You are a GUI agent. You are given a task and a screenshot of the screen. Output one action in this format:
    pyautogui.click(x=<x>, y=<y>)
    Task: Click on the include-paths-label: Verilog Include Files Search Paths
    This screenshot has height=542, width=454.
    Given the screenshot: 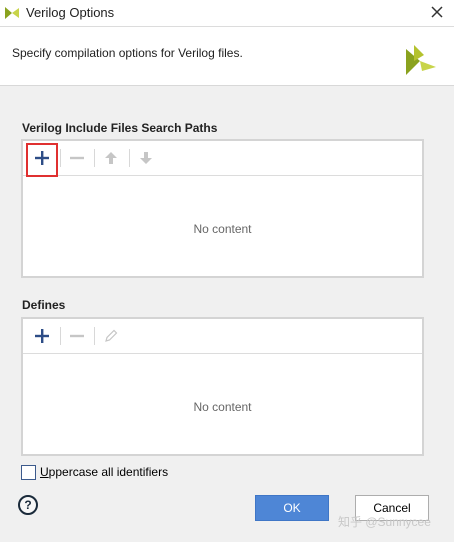 What is the action you would take?
    pyautogui.click(x=120, y=128)
    